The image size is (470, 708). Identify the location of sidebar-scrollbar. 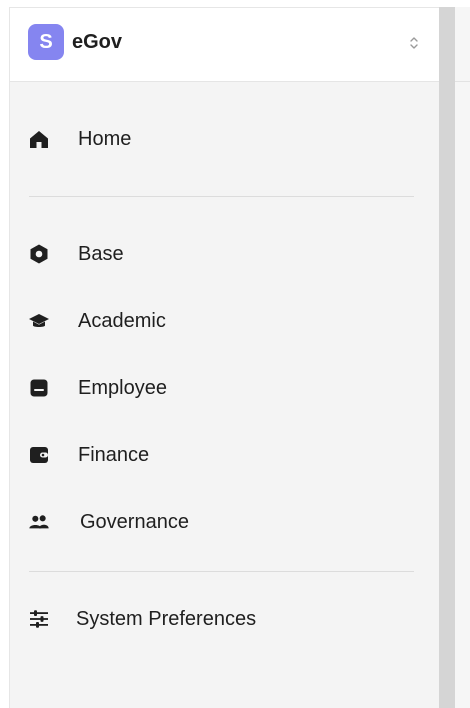
(447, 357).